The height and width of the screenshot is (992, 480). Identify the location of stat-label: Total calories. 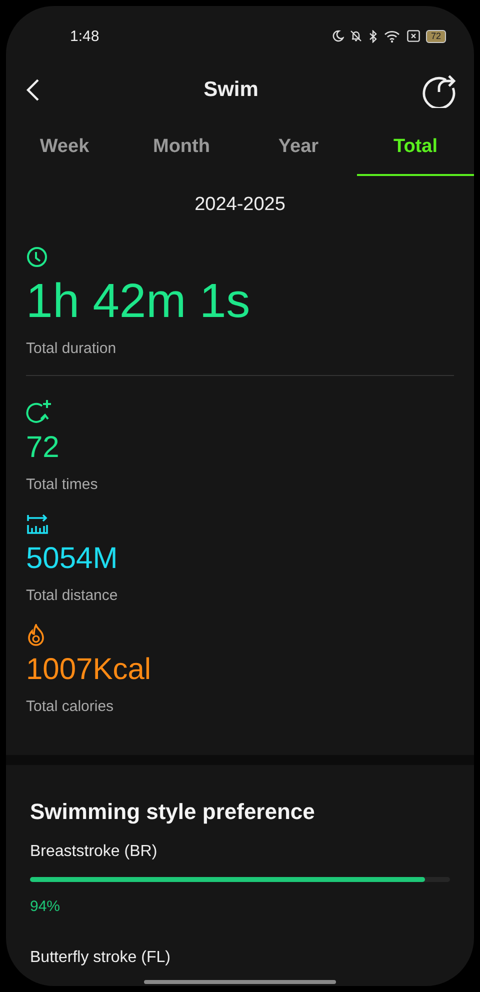
(70, 706).